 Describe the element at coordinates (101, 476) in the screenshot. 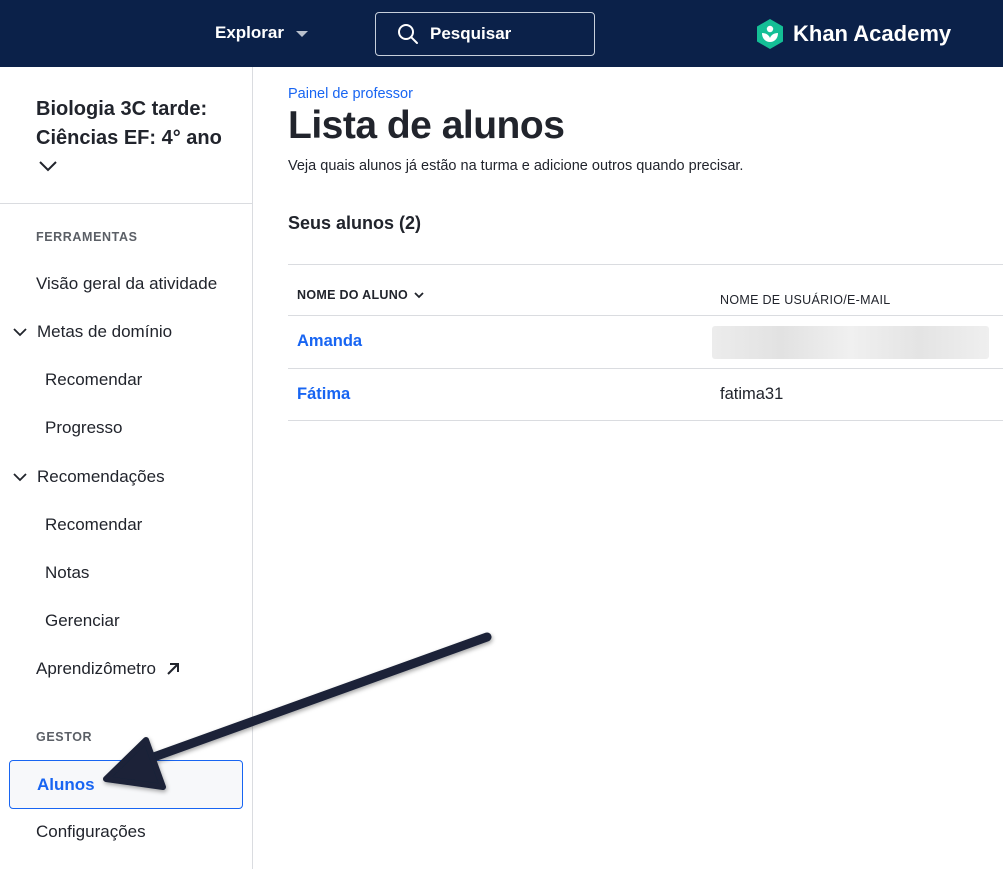

I see `sidebar-item-label: Recomendações` at that location.